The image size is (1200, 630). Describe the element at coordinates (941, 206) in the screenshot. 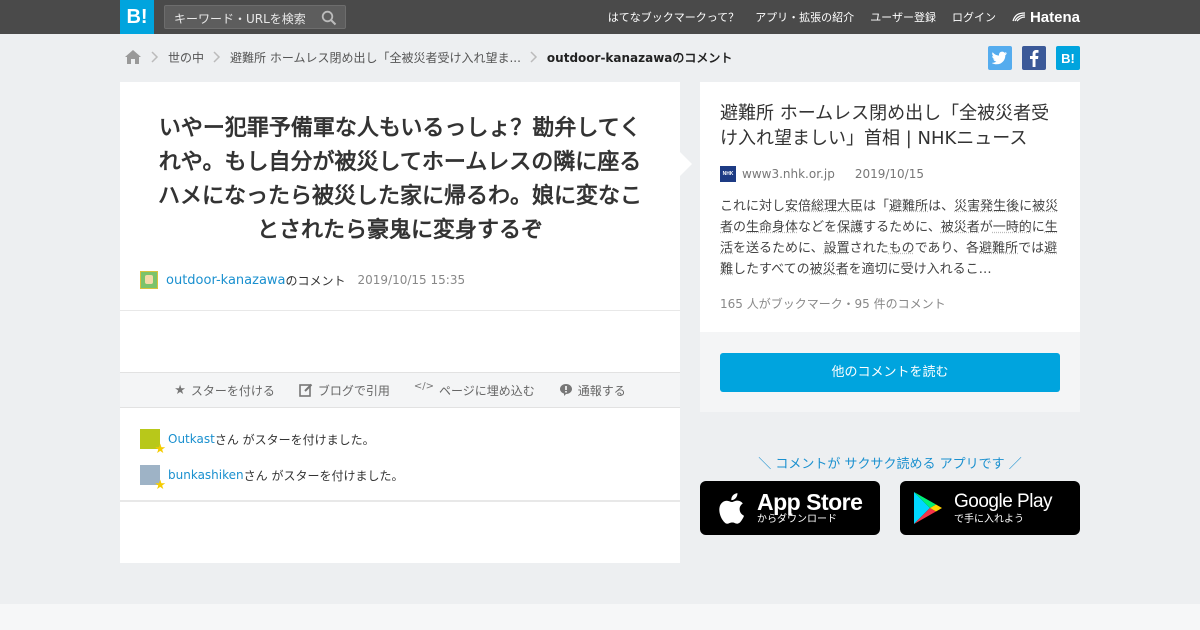

I see `summary-text: は、` at that location.